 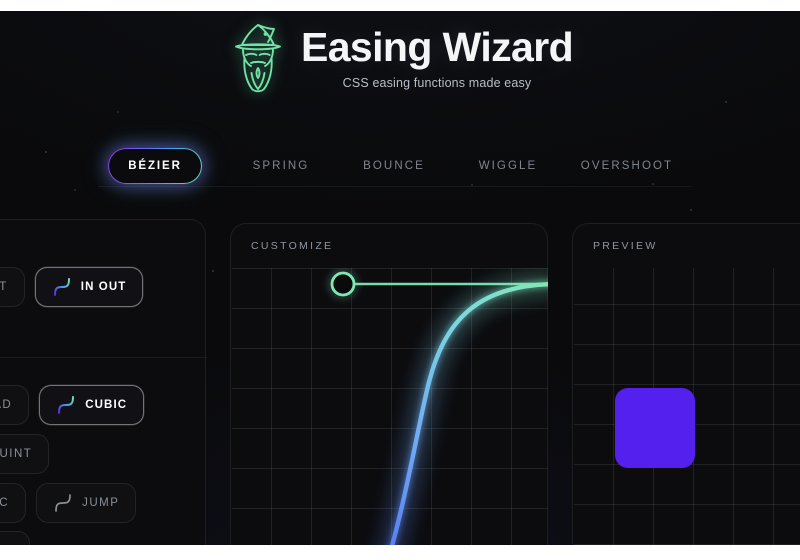 I want to click on bezier-control-handle, so click(x=343, y=284).